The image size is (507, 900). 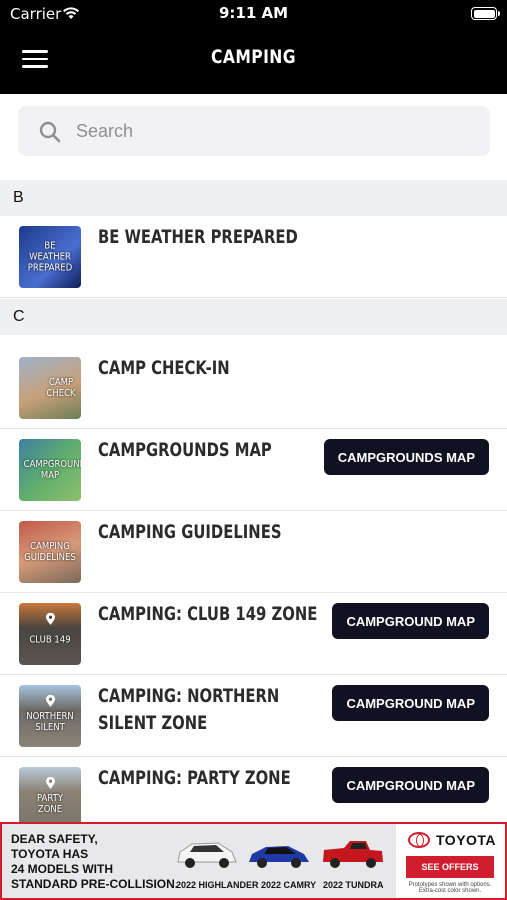 I want to click on item-title: CAMPING: NORTHERN SILENT ZONE, so click(x=189, y=709).